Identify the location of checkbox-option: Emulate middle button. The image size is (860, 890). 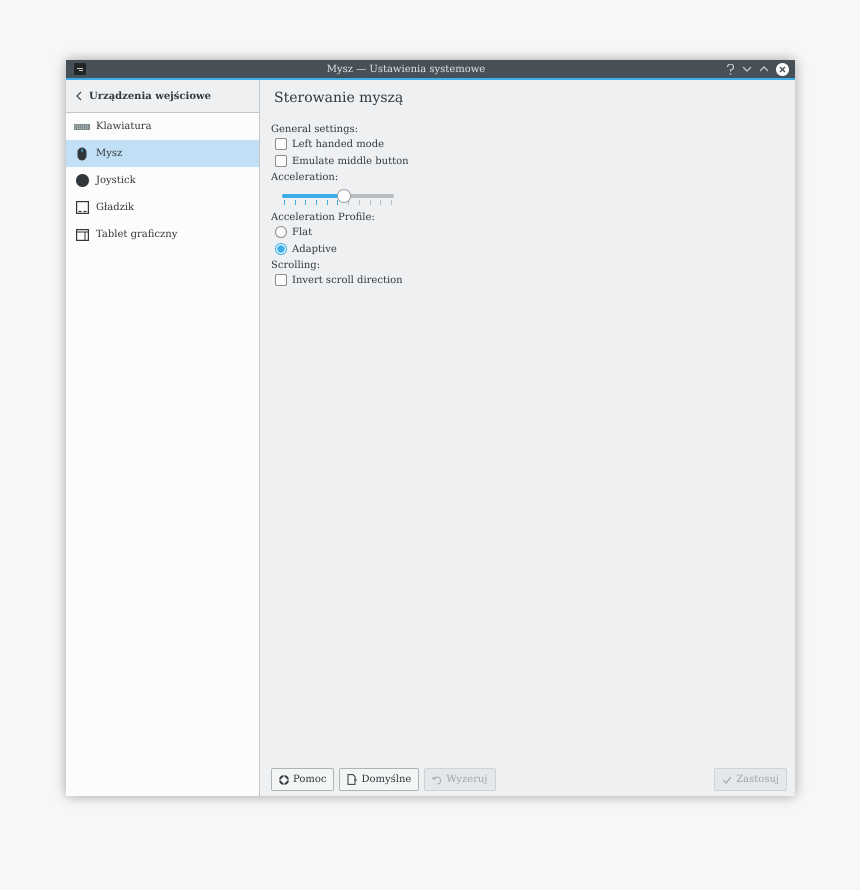
(342, 161).